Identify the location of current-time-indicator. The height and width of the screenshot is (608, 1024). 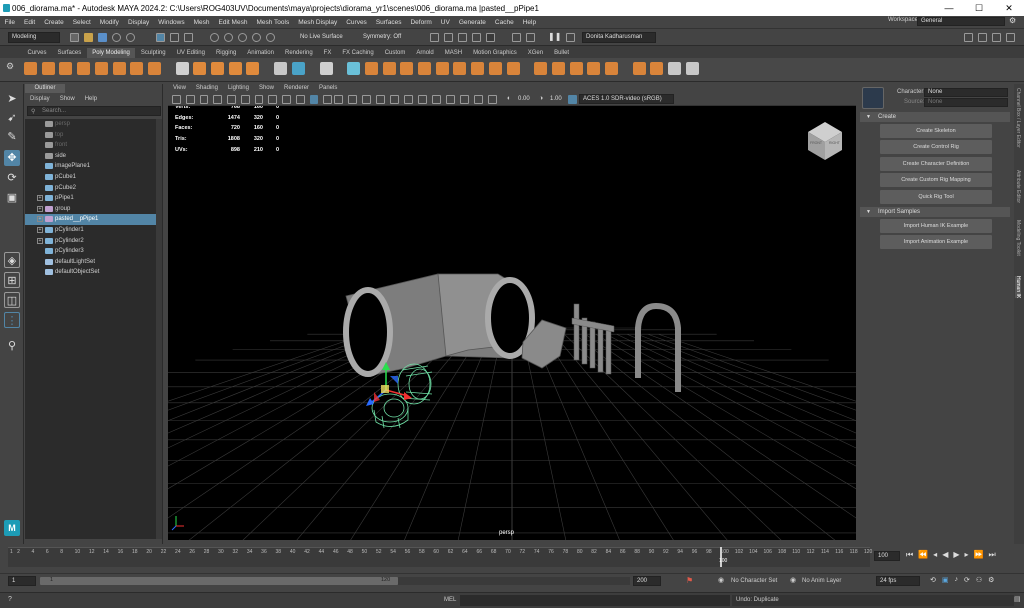
(721, 557).